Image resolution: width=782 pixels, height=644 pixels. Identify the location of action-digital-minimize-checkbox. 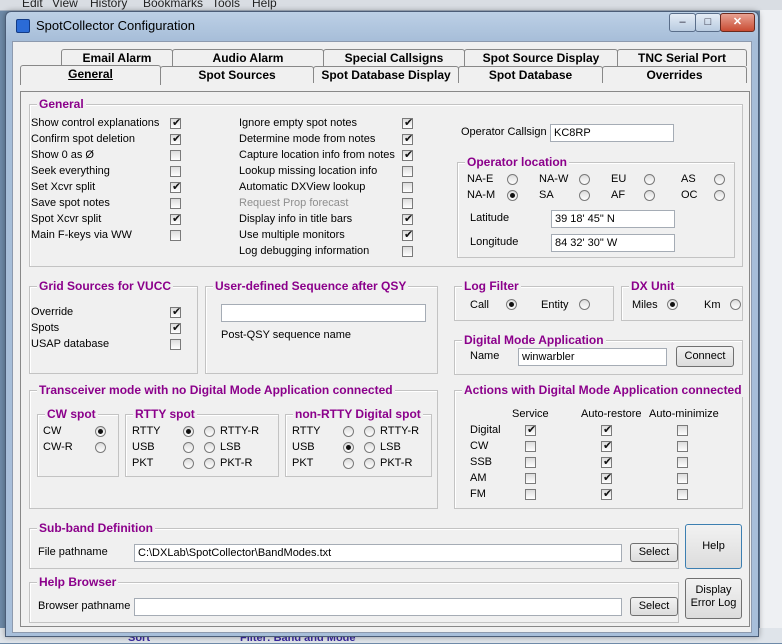
(682, 430).